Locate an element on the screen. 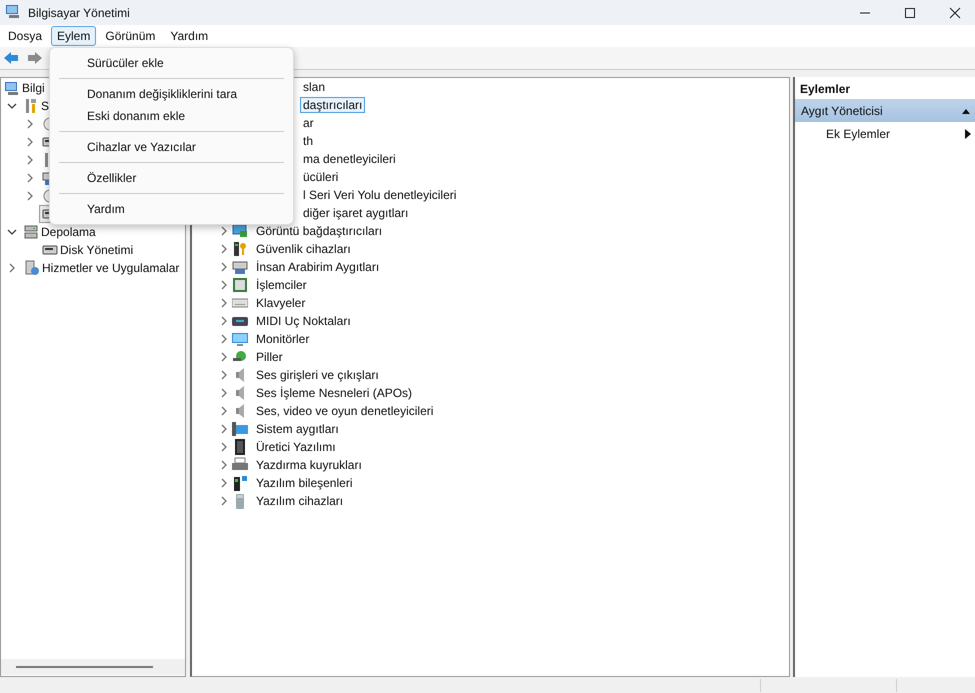  monitor-icon is located at coordinates (240, 339).